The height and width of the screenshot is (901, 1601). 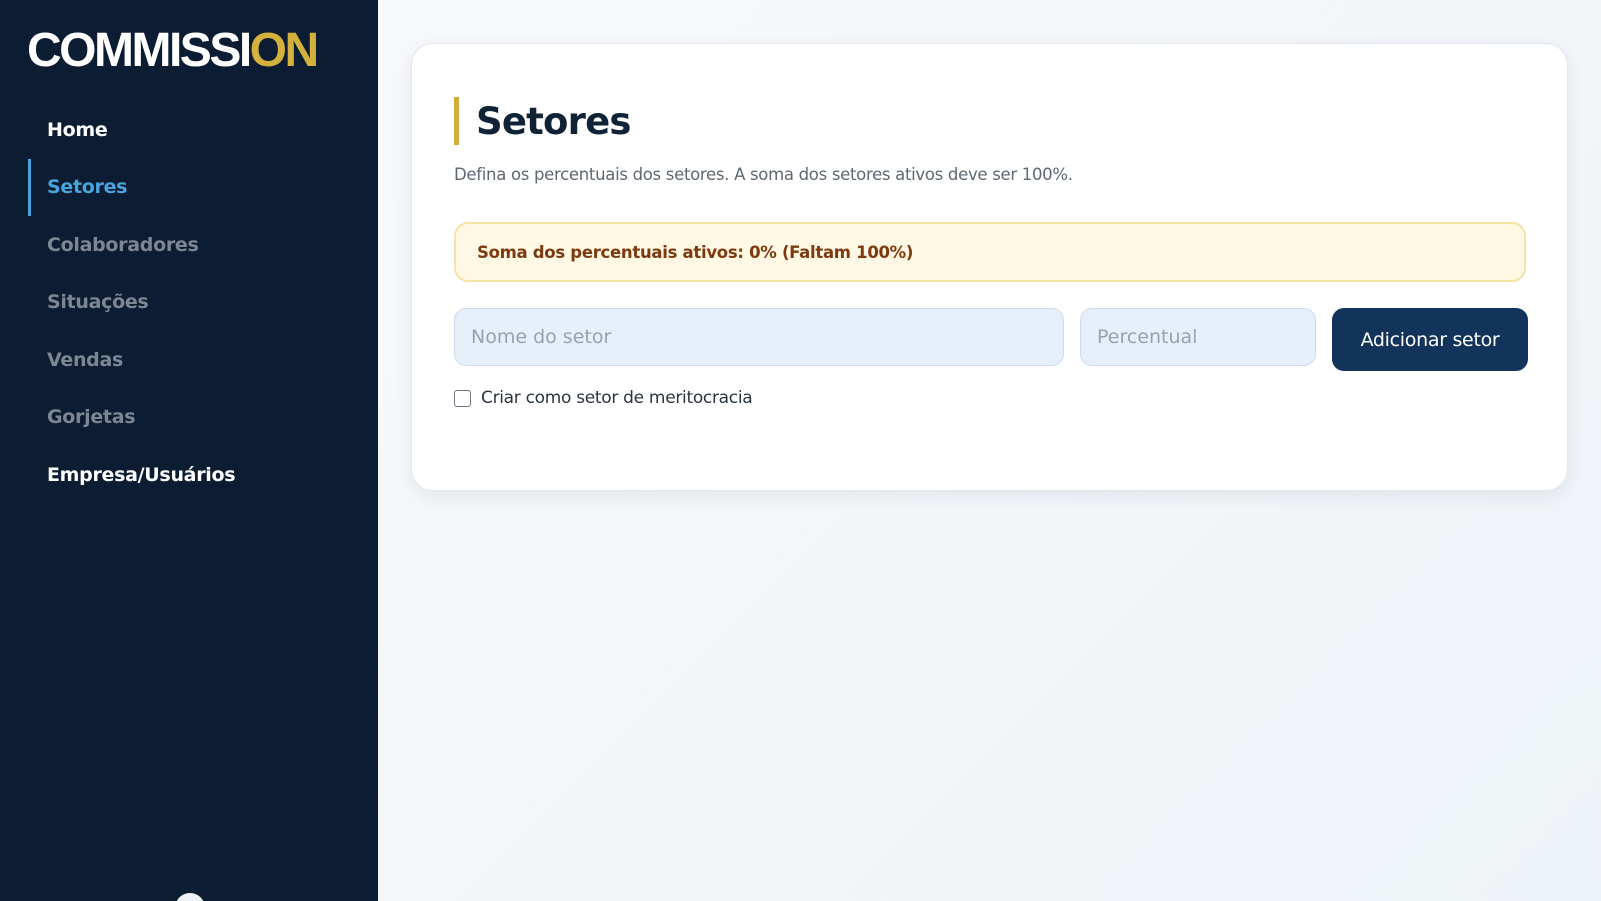 What do you see at coordinates (1430, 339) in the screenshot?
I see `add-sector-button: Adicionar setor` at bounding box center [1430, 339].